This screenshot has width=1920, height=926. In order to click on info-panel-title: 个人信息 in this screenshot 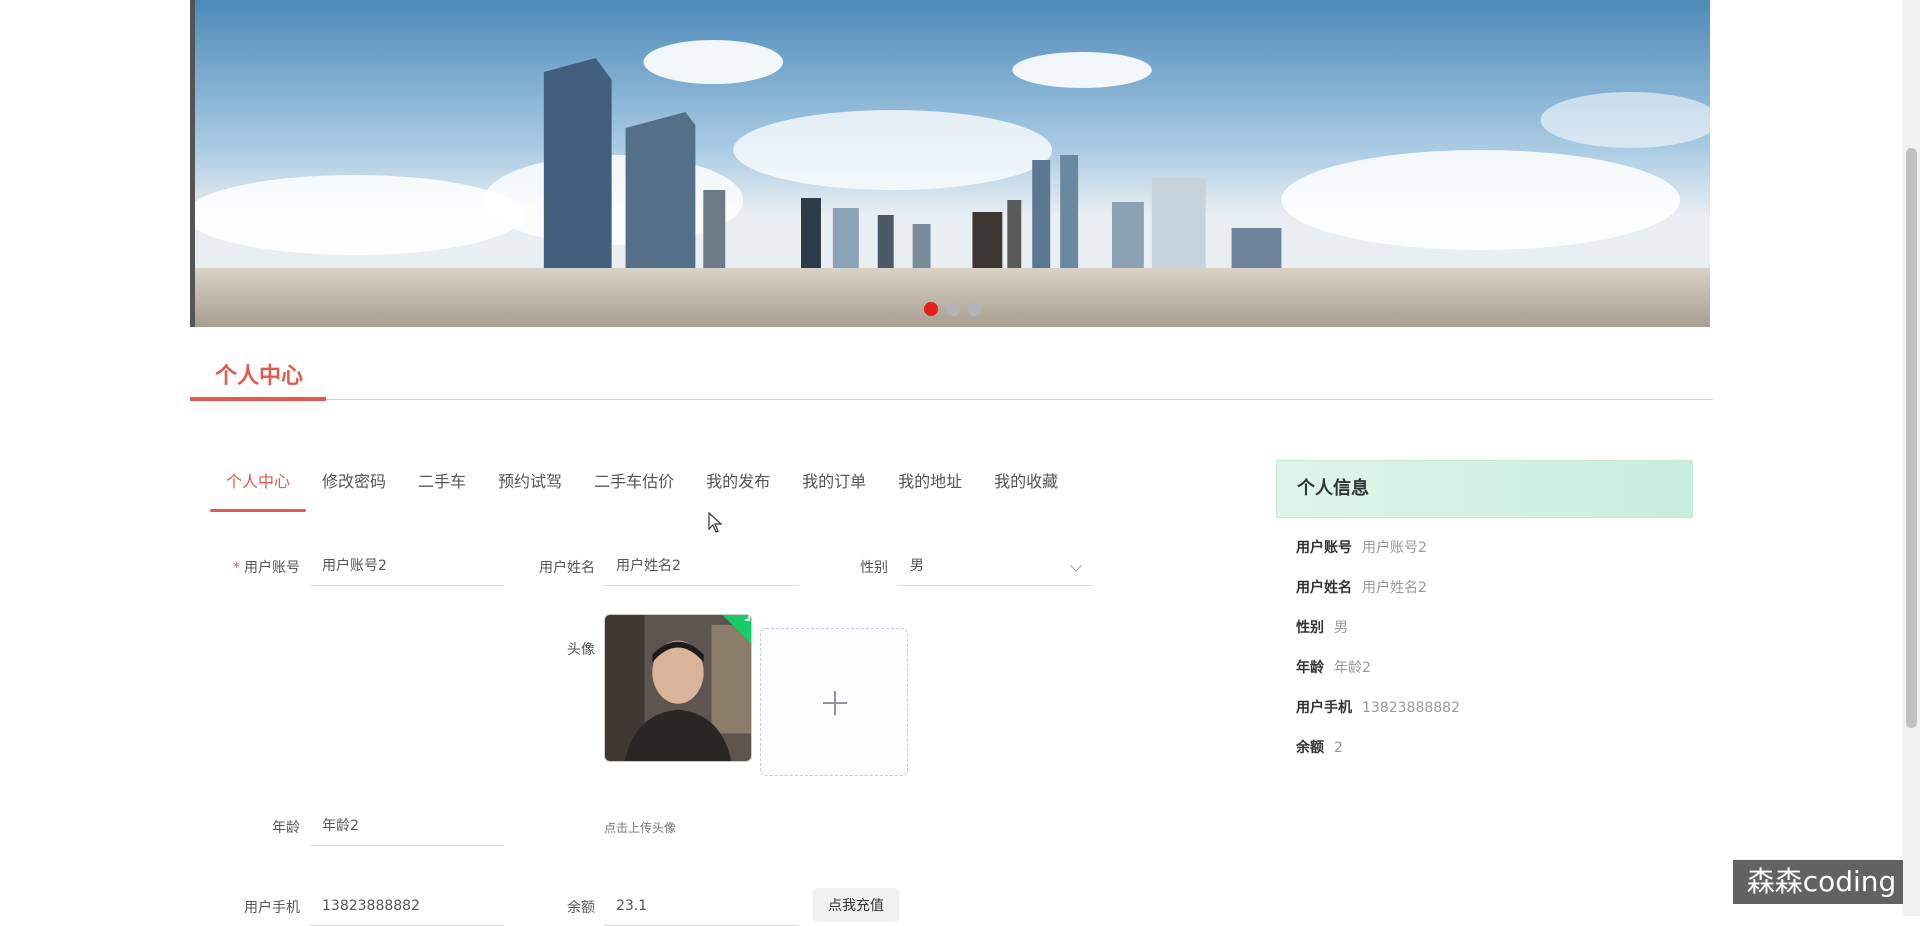, I will do `click(1484, 489)`.